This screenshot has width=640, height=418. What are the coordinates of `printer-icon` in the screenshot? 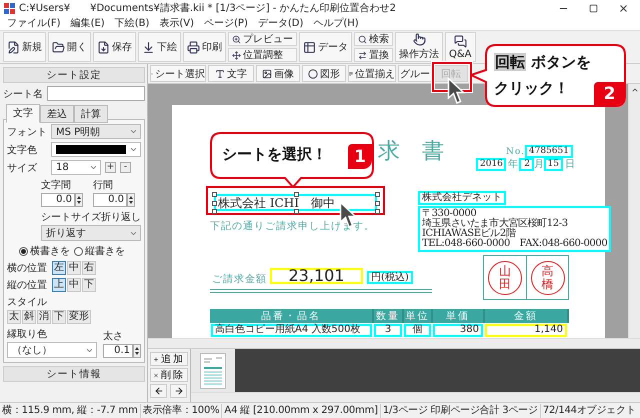 It's located at (193, 47).